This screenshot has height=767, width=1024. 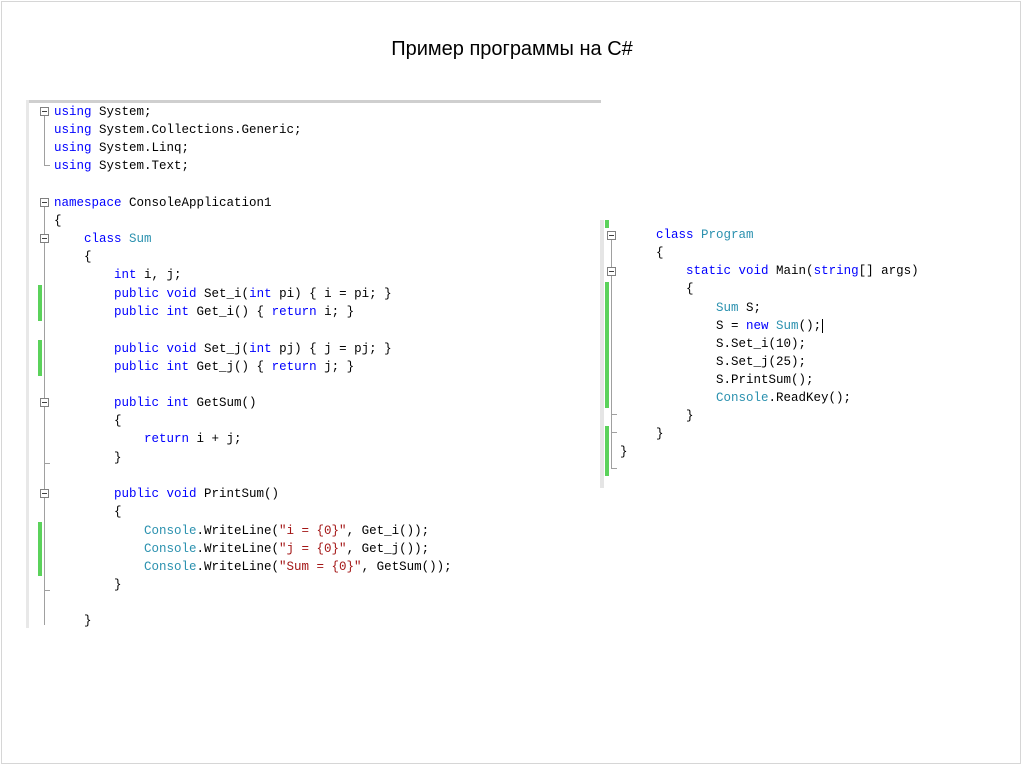 I want to click on code-line: S.Set_i(10);, so click(x=731, y=344).